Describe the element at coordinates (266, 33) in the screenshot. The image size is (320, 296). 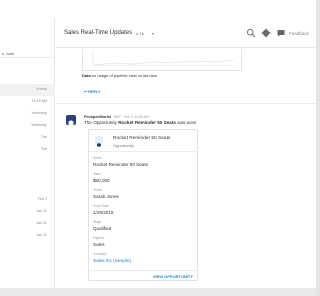
I see `gear-icon` at that location.